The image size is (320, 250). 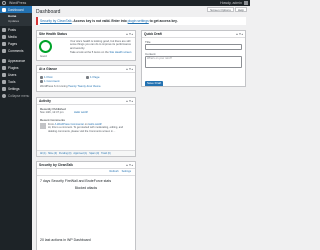 What do you see at coordinates (86, 172) in the screenshot?
I see `cleantalk-tabs: Refresh Settings` at bounding box center [86, 172].